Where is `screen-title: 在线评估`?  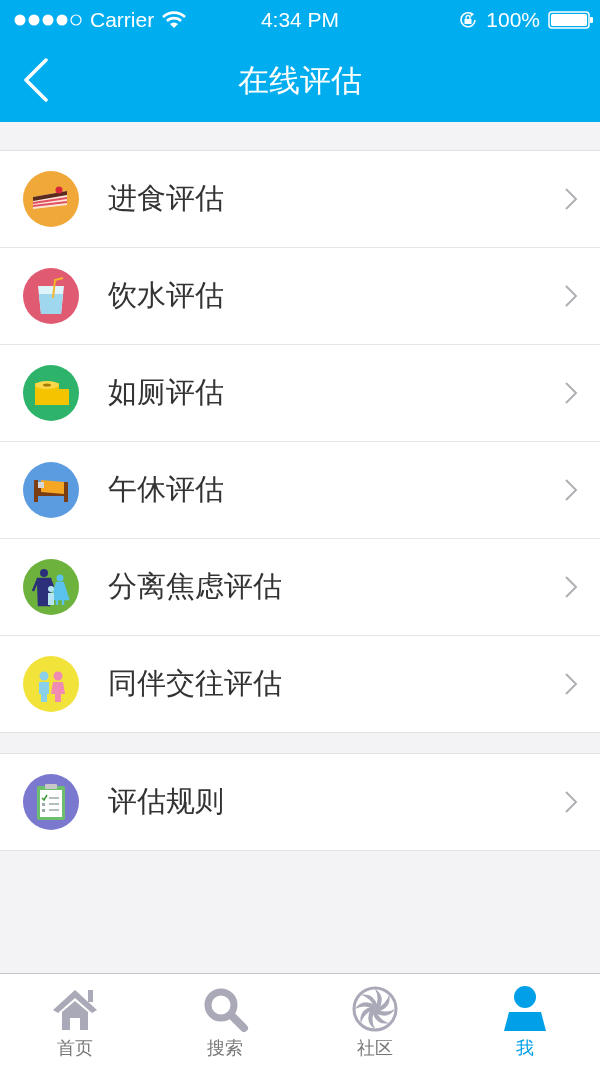 screen-title: 在线评估 is located at coordinates (300, 80).